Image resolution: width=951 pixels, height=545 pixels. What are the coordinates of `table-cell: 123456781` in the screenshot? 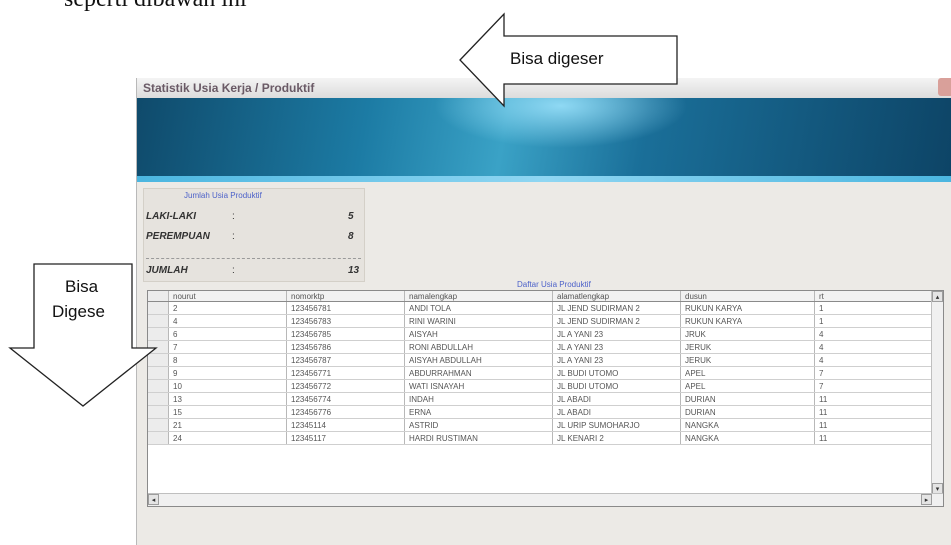 It's located at (345, 308).